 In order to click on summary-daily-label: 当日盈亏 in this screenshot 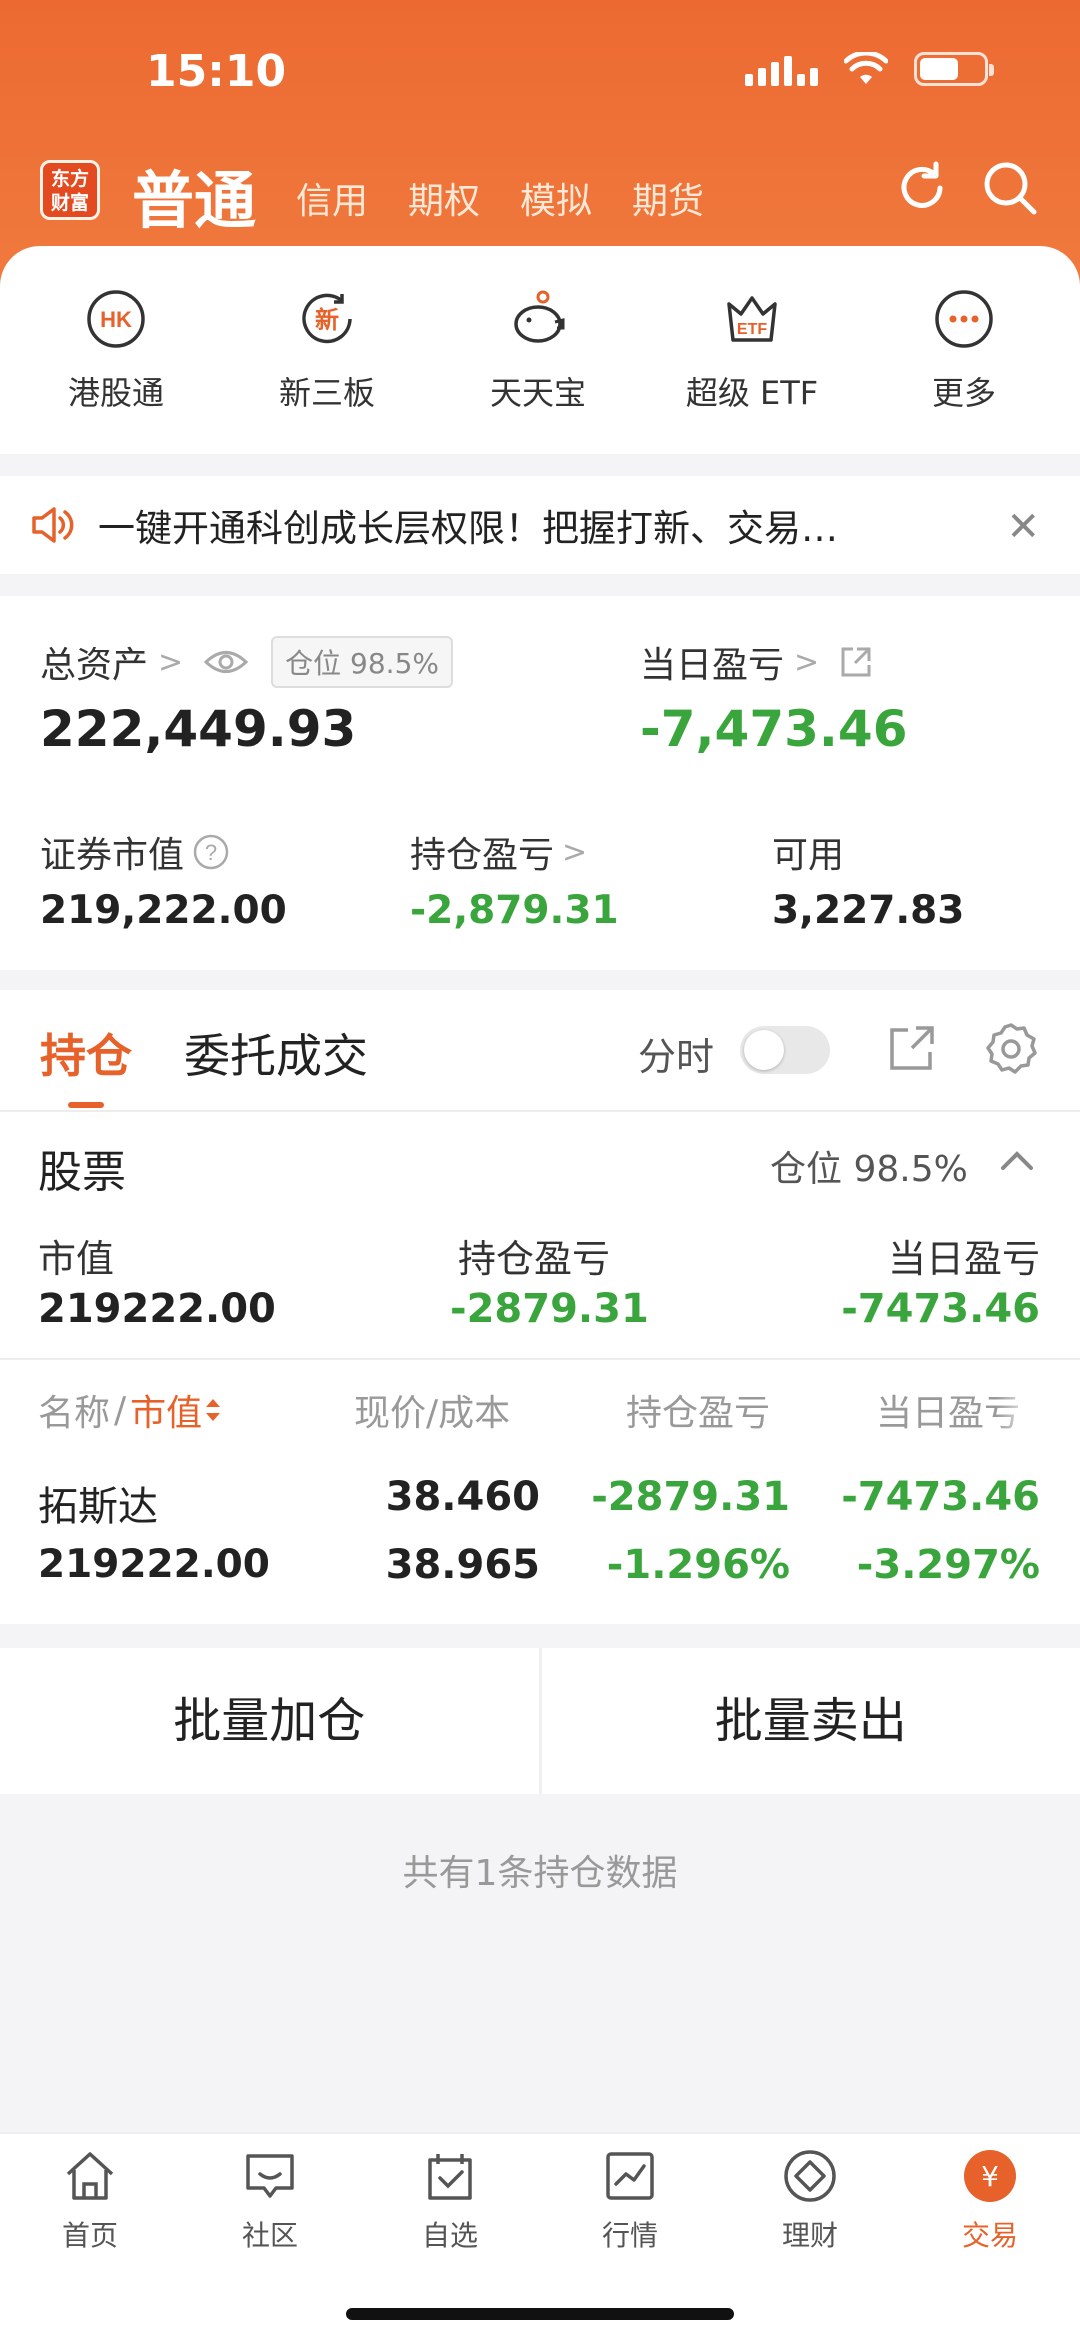, I will do `click(963, 1259)`.